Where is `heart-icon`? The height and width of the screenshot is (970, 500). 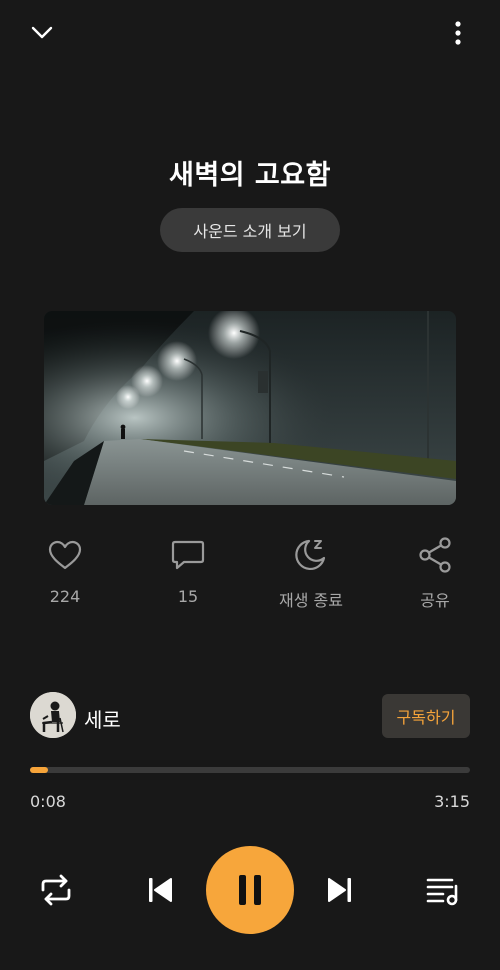 heart-icon is located at coordinates (65, 555).